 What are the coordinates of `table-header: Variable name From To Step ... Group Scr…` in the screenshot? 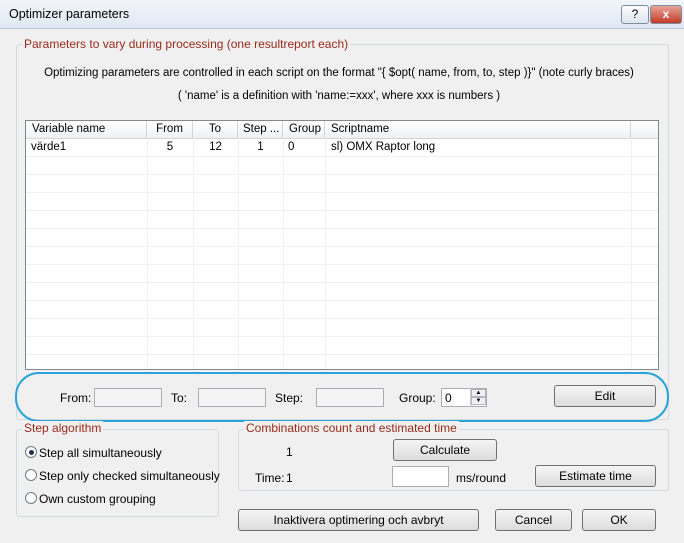 It's located at (342, 130).